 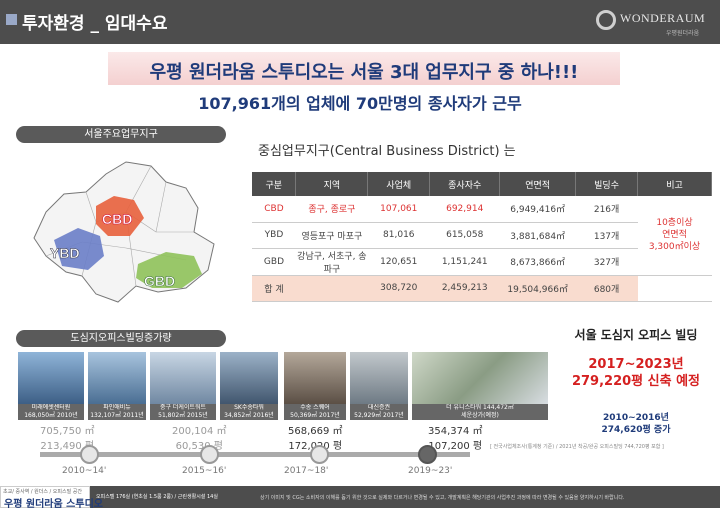 I want to click on map-section-tag: 서울주요업무지구, so click(x=121, y=134).